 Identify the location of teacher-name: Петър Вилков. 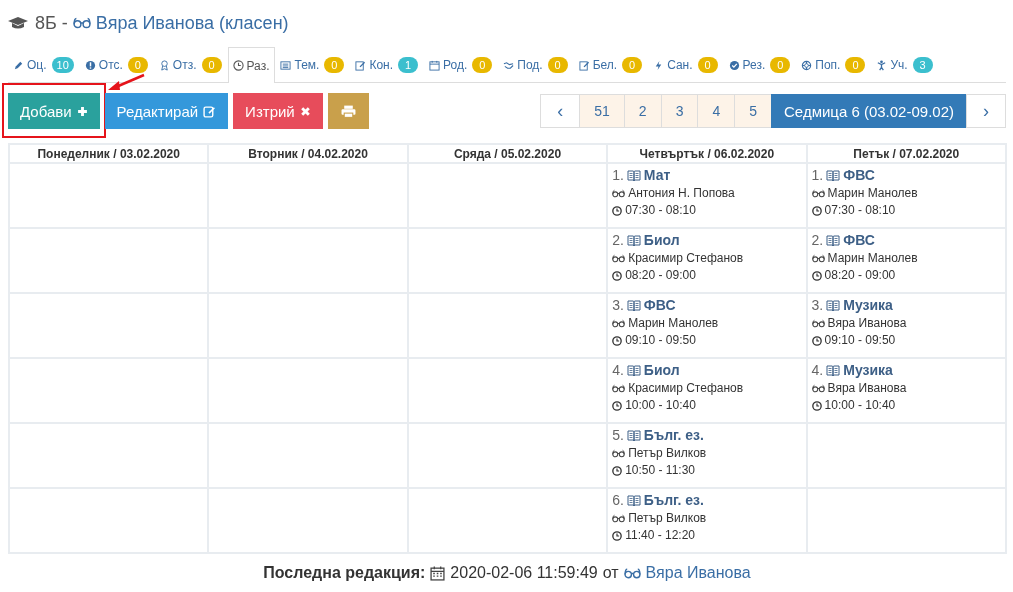
(667, 518).